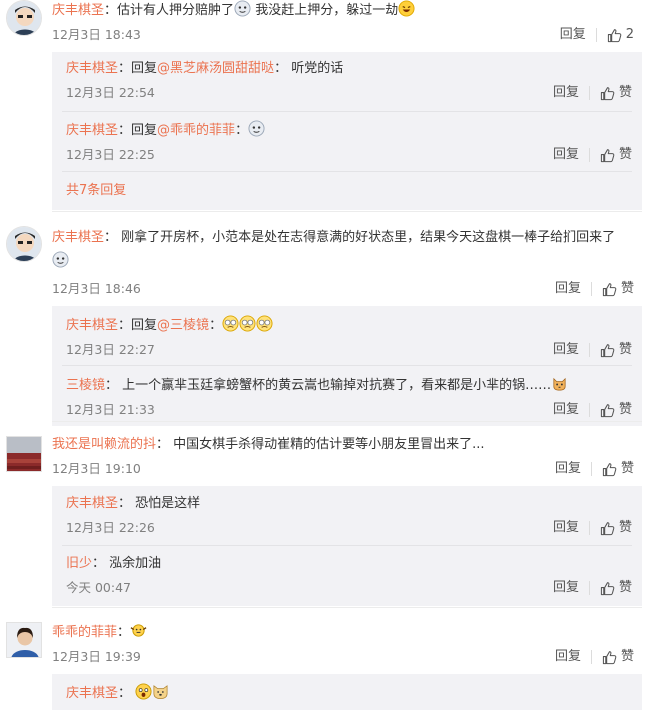 The image size is (650, 710). I want to click on reply-meta: 今天 00:47 回复 赞, so click(354, 588).